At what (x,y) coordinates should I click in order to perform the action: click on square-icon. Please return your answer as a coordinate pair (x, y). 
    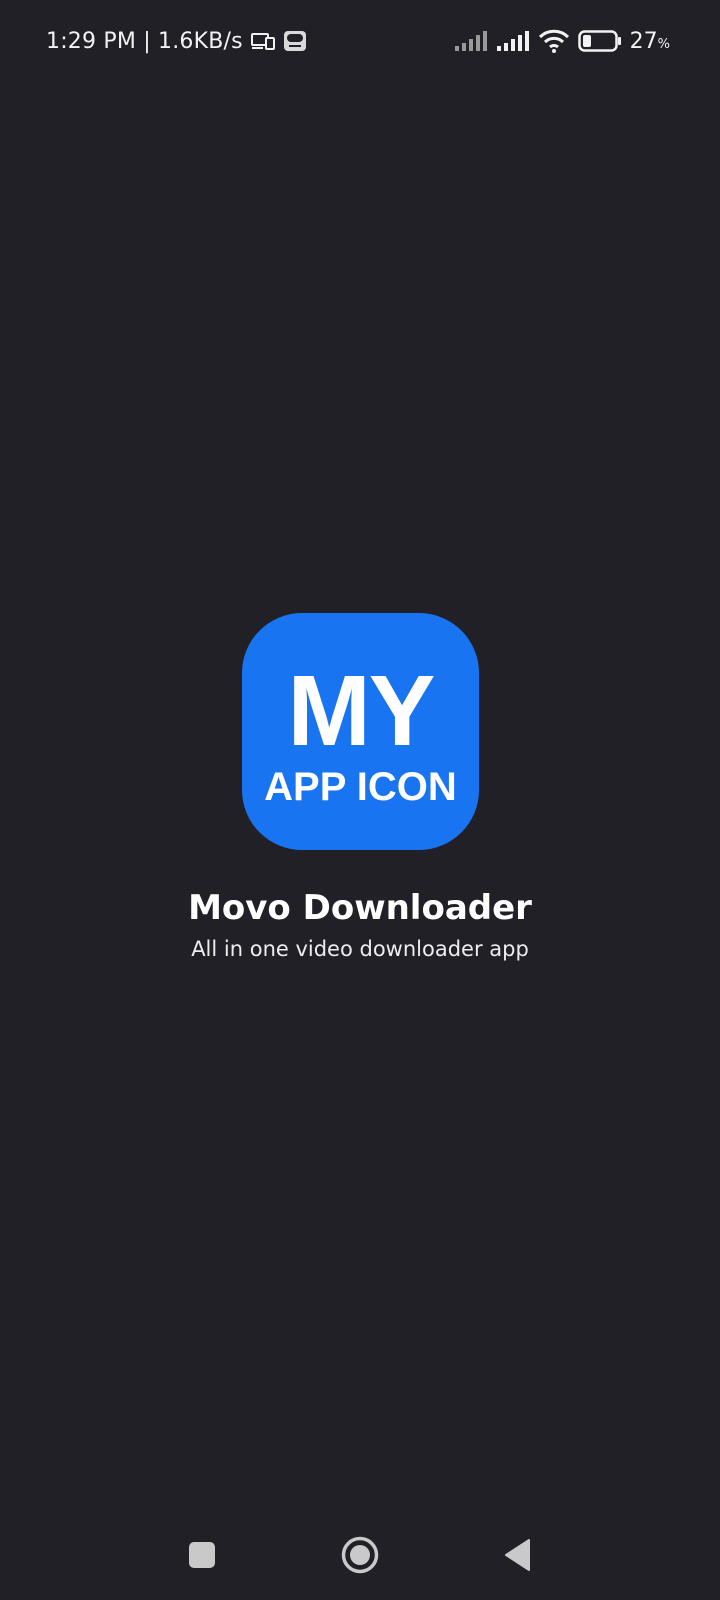
    Looking at the image, I should click on (202, 1555).